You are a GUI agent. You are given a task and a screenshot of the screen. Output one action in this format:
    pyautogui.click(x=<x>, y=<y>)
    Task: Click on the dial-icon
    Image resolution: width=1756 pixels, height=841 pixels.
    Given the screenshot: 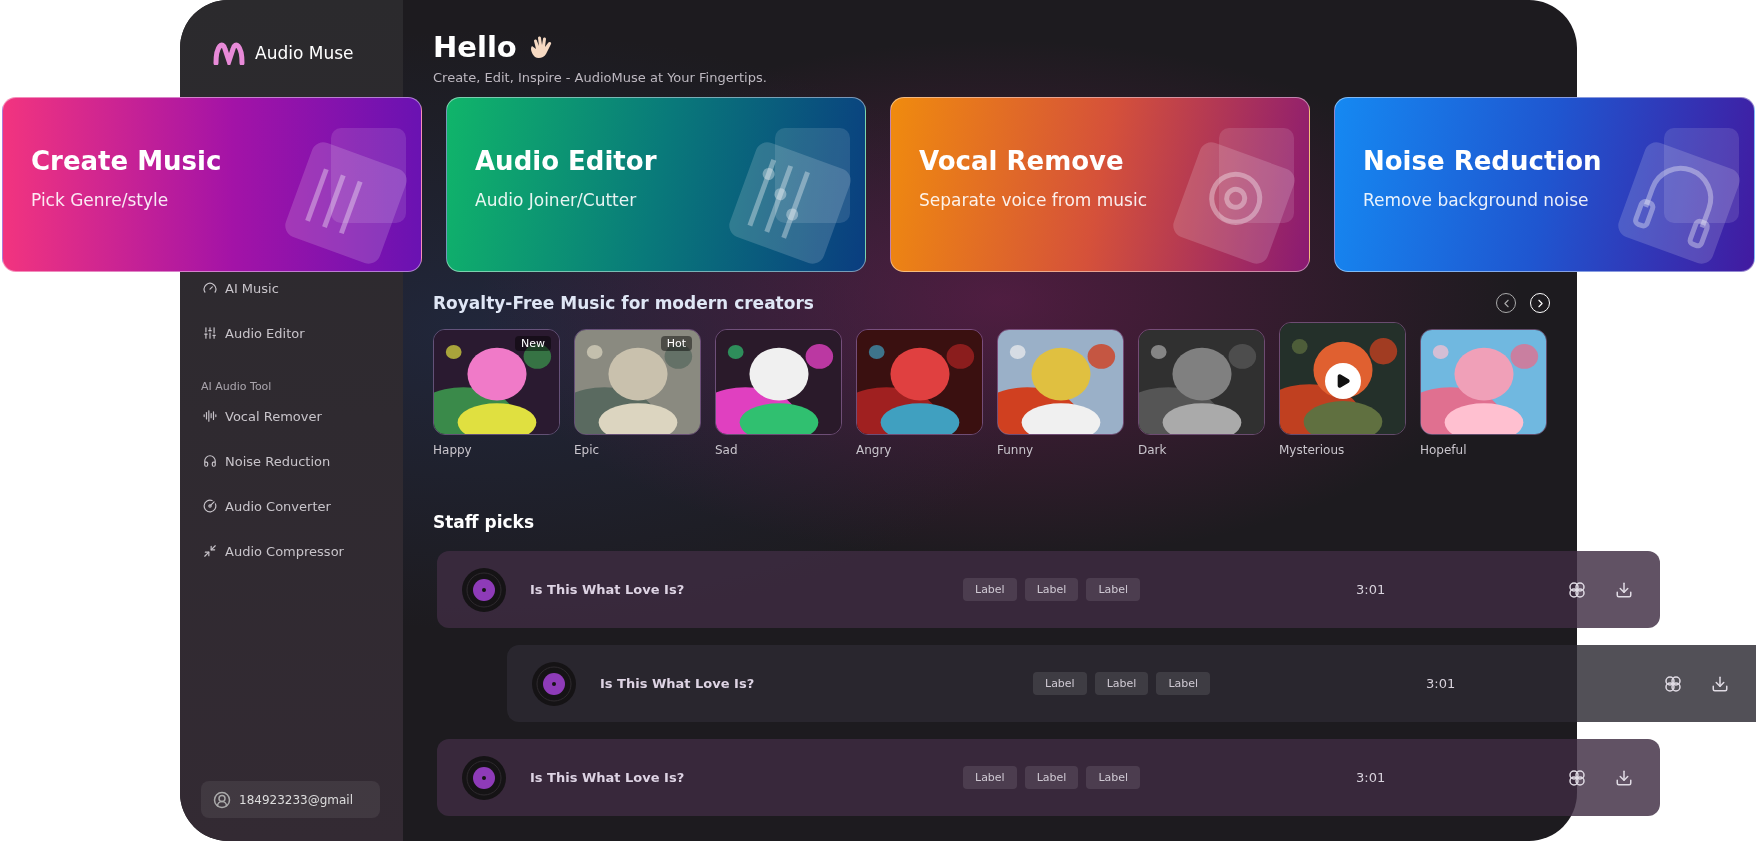 What is the action you would take?
    pyautogui.click(x=210, y=506)
    